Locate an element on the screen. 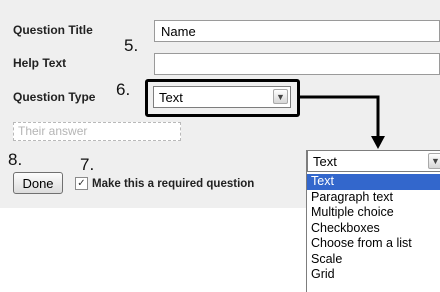 This screenshot has width=440, height=292. check-icon: ✓ is located at coordinates (81, 183).